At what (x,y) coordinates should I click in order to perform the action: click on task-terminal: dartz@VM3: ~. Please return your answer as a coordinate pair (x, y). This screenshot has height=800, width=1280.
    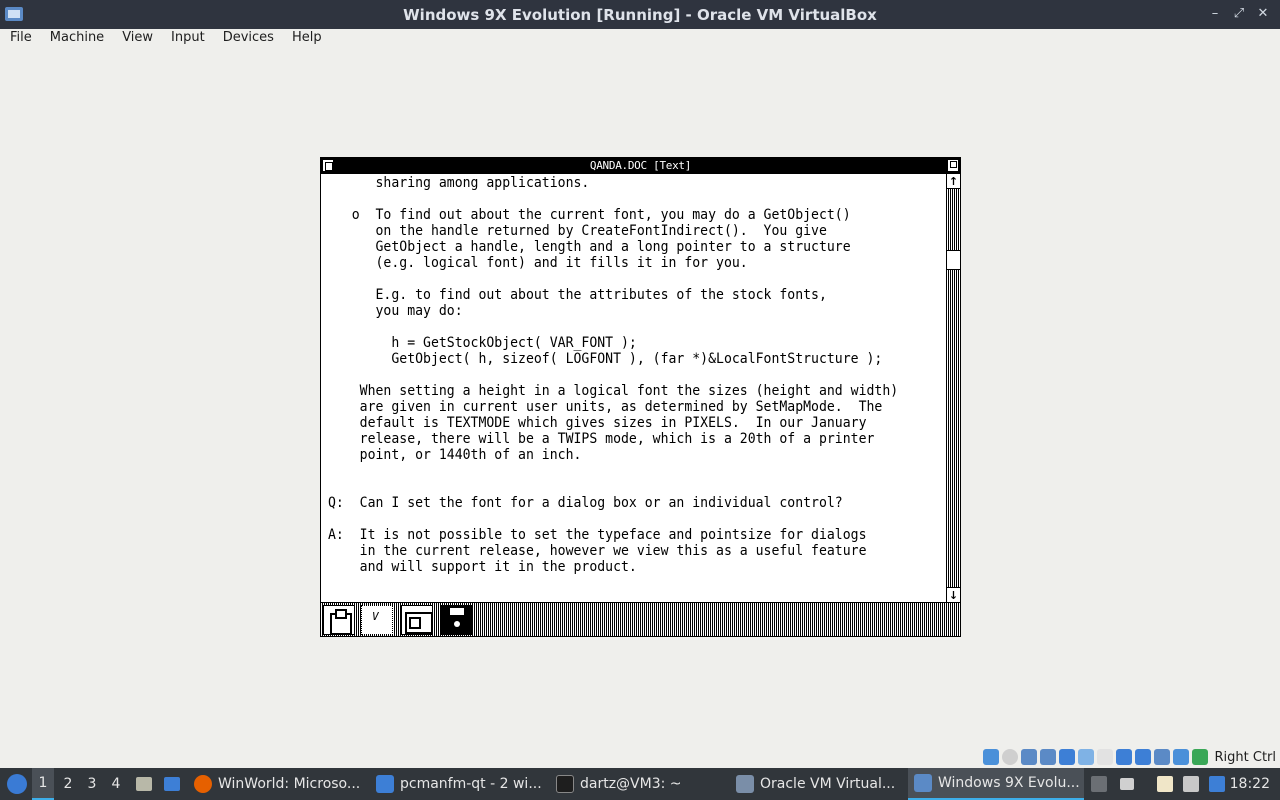
    Looking at the image, I should click on (639, 784).